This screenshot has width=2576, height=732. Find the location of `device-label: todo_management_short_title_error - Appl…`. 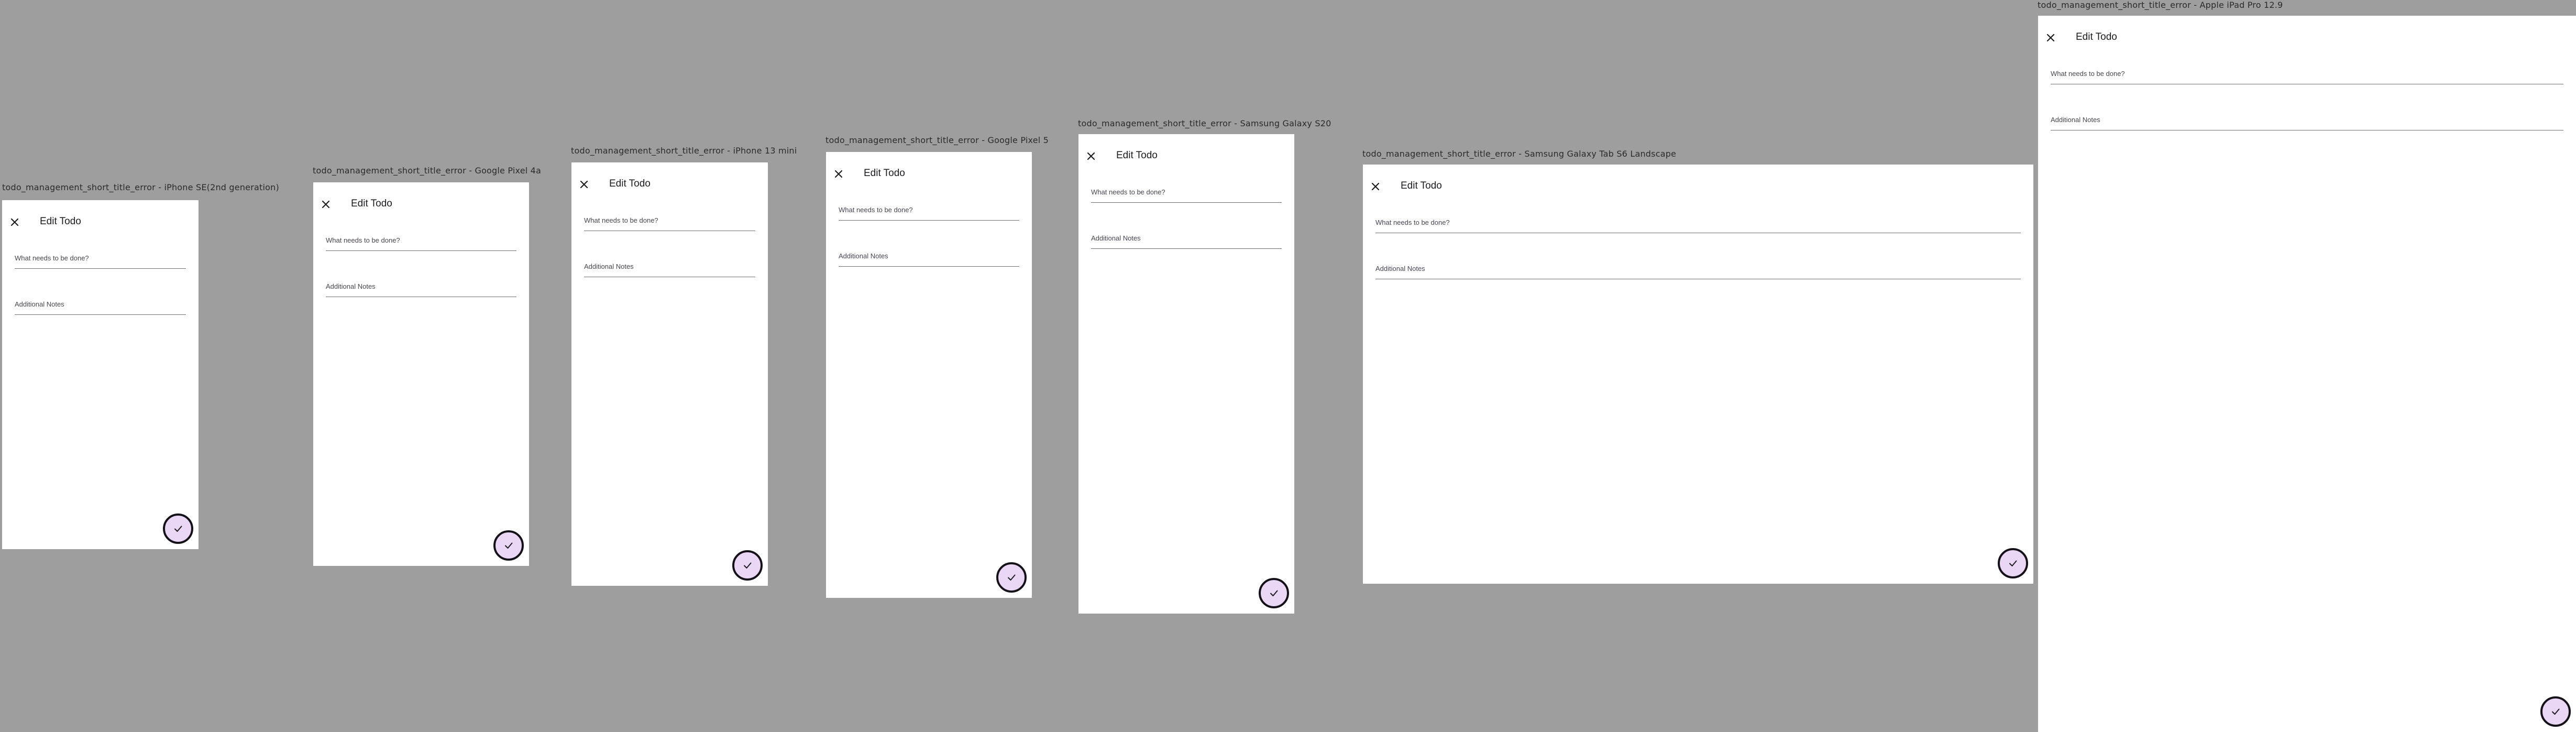

device-label: todo_management_short_title_error - Appl… is located at coordinates (2160, 5).